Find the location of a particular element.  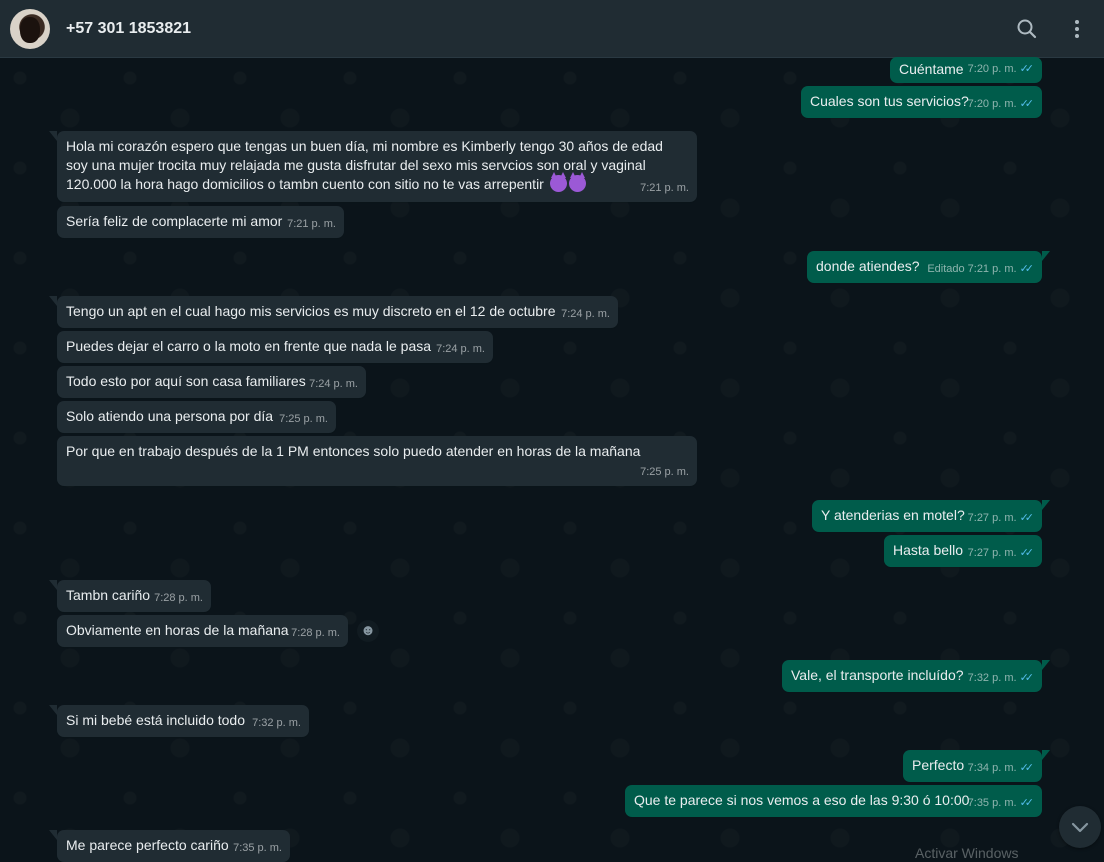

search-icon is located at coordinates (1027, 29).